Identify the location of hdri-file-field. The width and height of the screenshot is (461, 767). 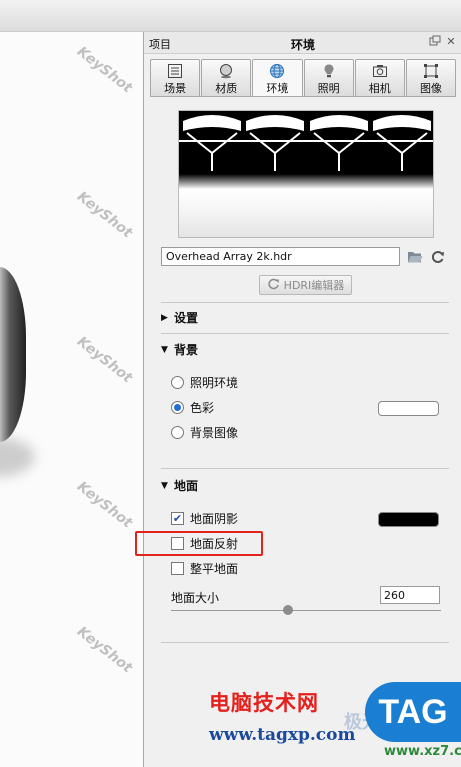
(280, 256).